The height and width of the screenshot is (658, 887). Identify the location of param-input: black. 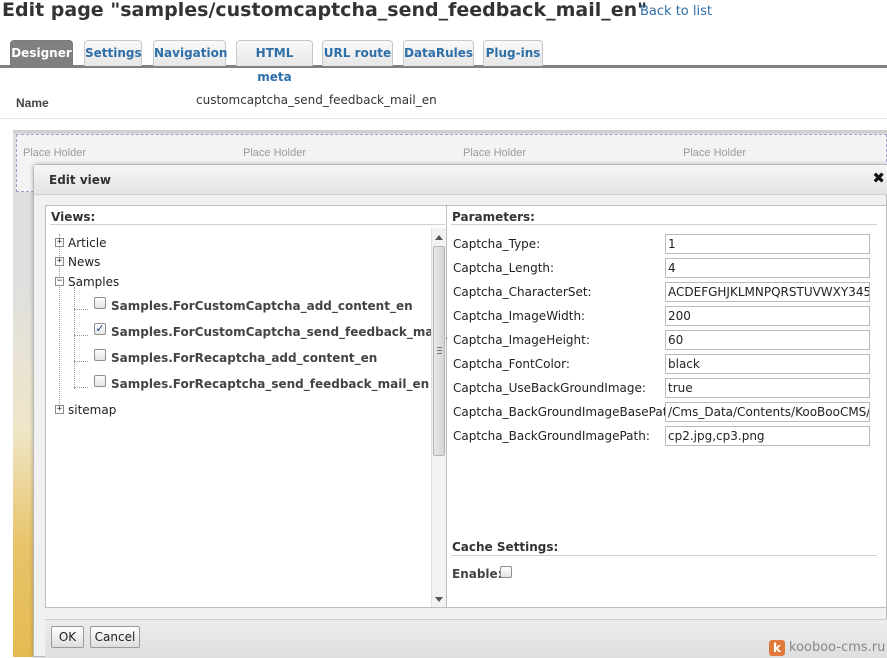
(767, 364).